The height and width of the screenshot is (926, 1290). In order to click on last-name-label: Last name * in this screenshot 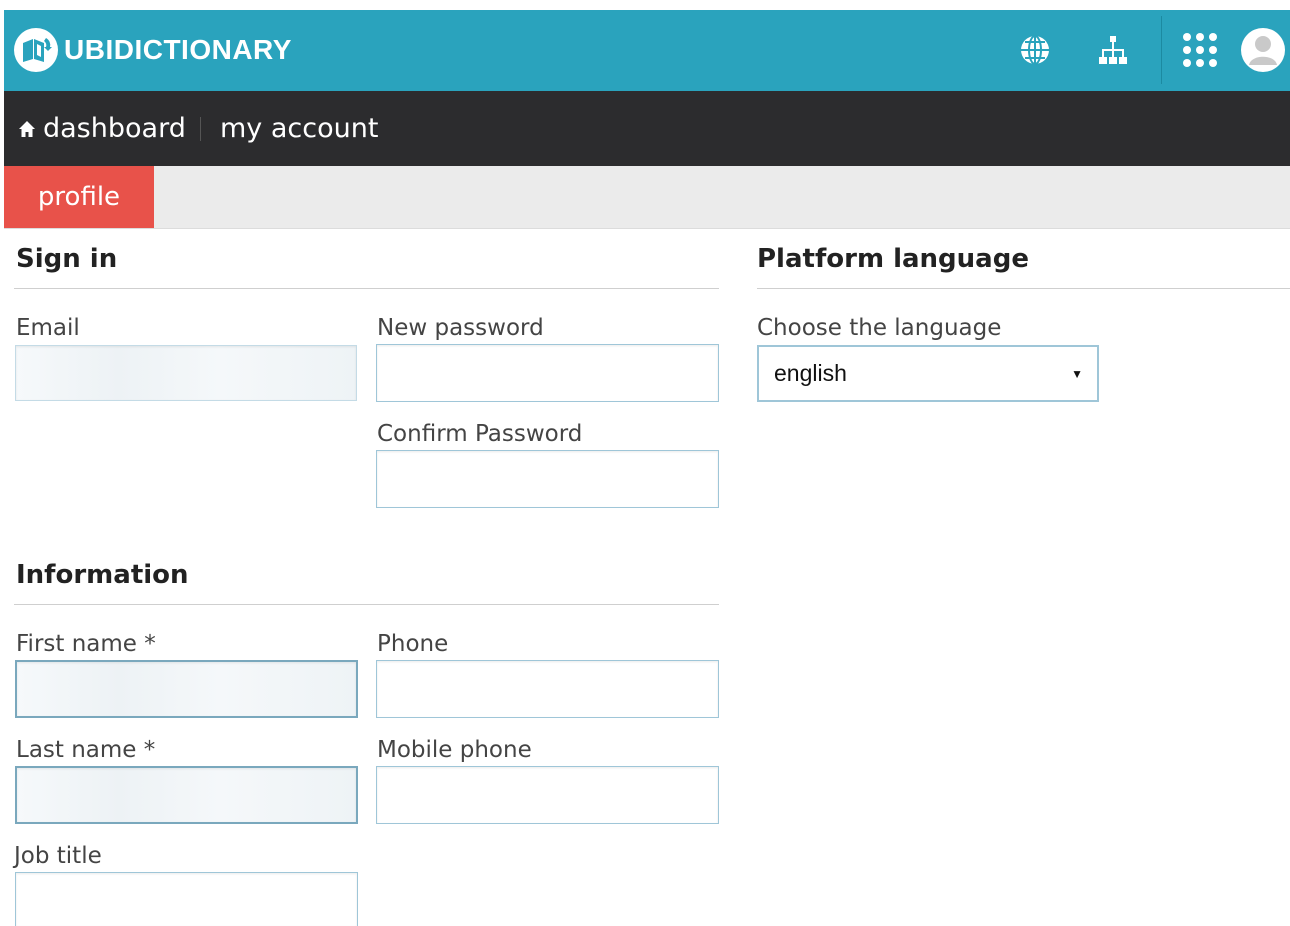, I will do `click(86, 750)`.